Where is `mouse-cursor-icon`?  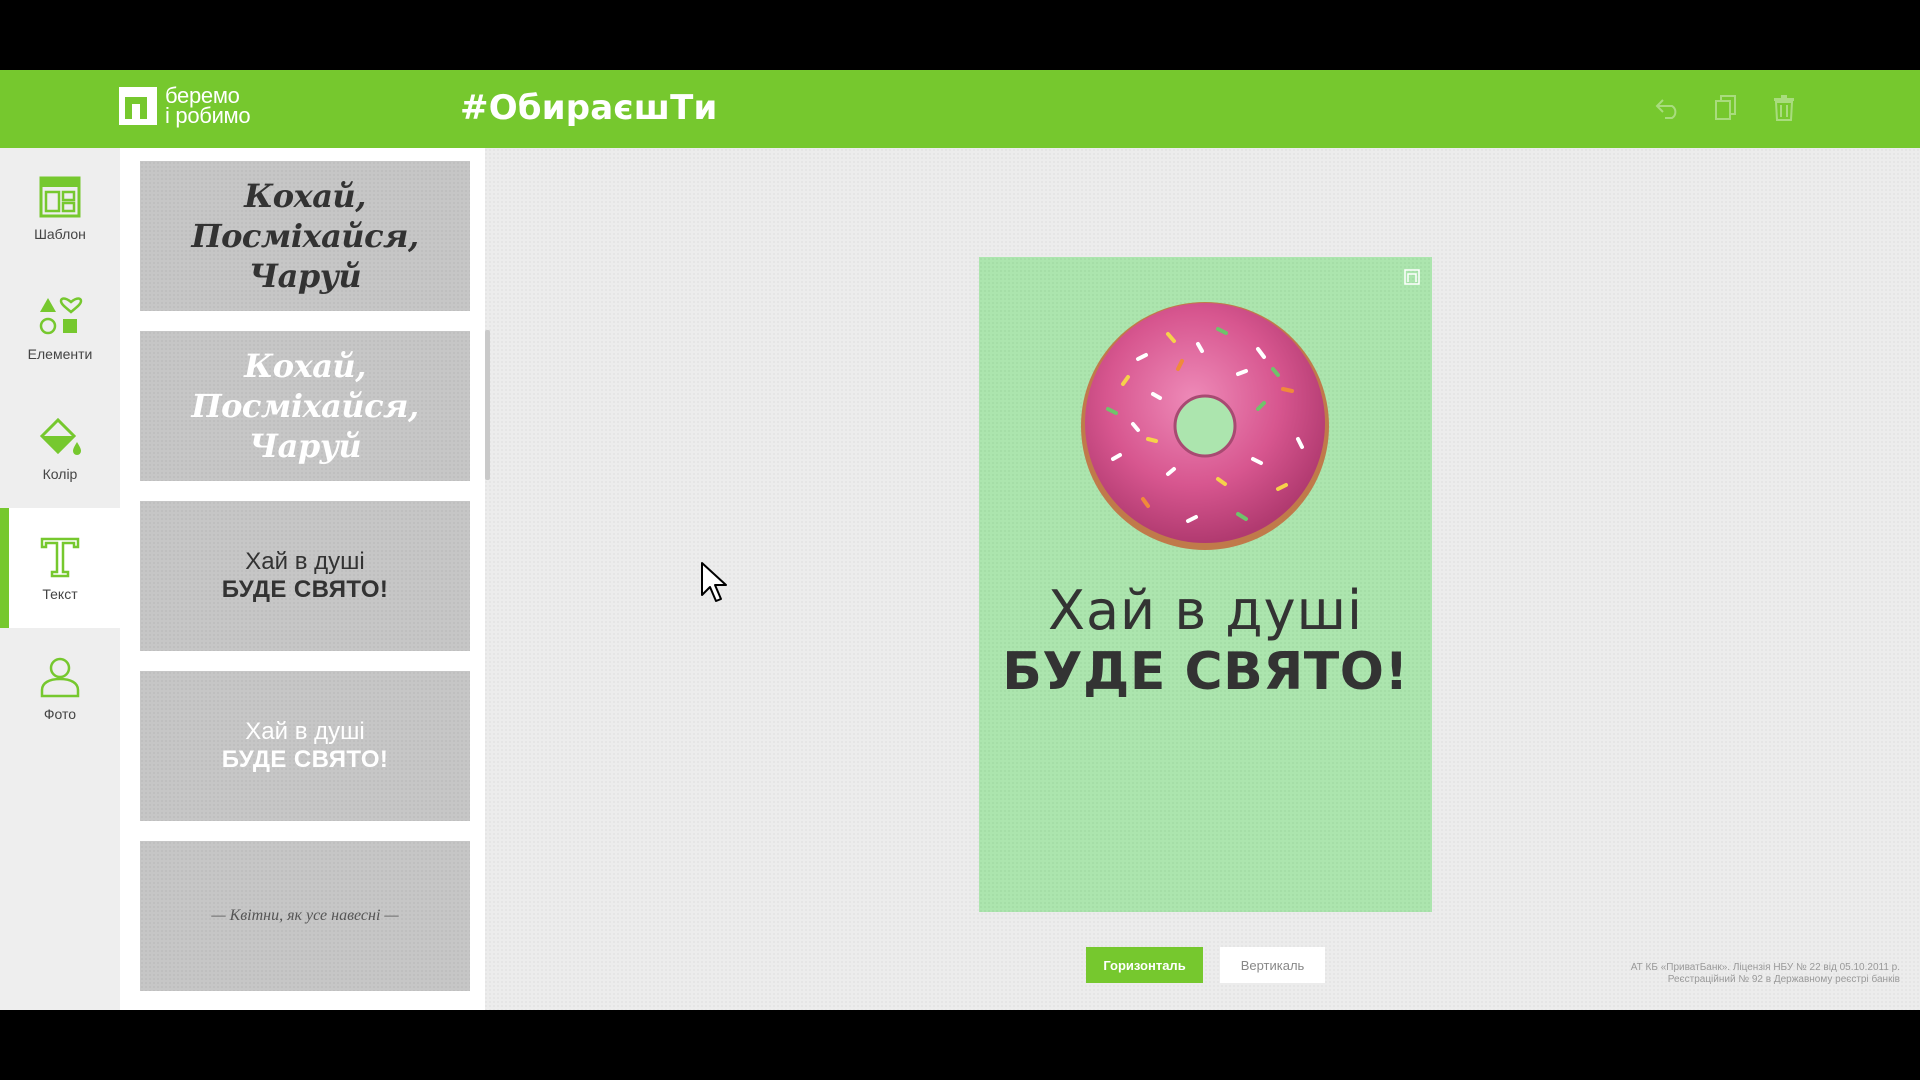 mouse-cursor-icon is located at coordinates (714, 582).